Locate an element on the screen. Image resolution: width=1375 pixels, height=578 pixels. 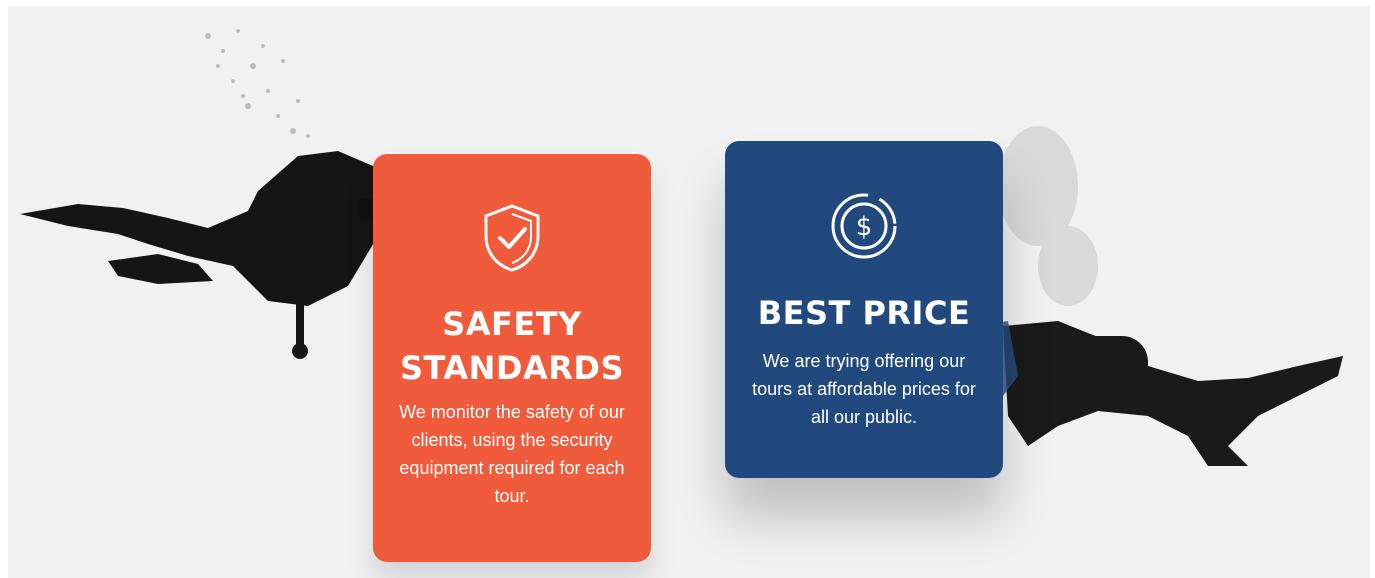
card-title: BEST PRICE is located at coordinates (864, 313).